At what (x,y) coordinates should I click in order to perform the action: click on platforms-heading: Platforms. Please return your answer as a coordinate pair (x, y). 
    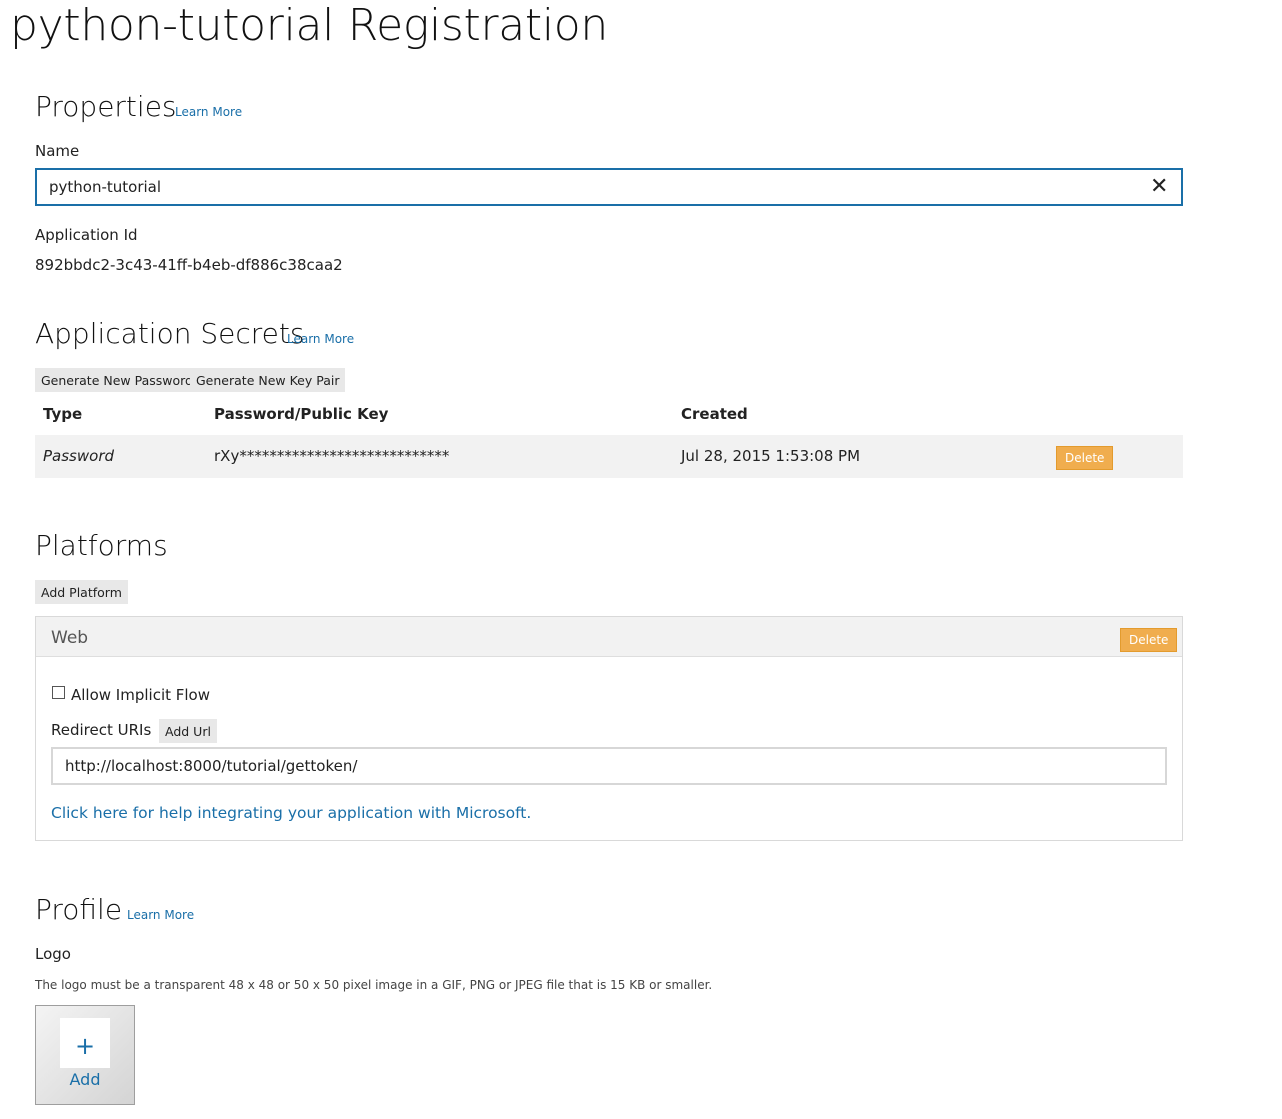
    Looking at the image, I should click on (101, 545).